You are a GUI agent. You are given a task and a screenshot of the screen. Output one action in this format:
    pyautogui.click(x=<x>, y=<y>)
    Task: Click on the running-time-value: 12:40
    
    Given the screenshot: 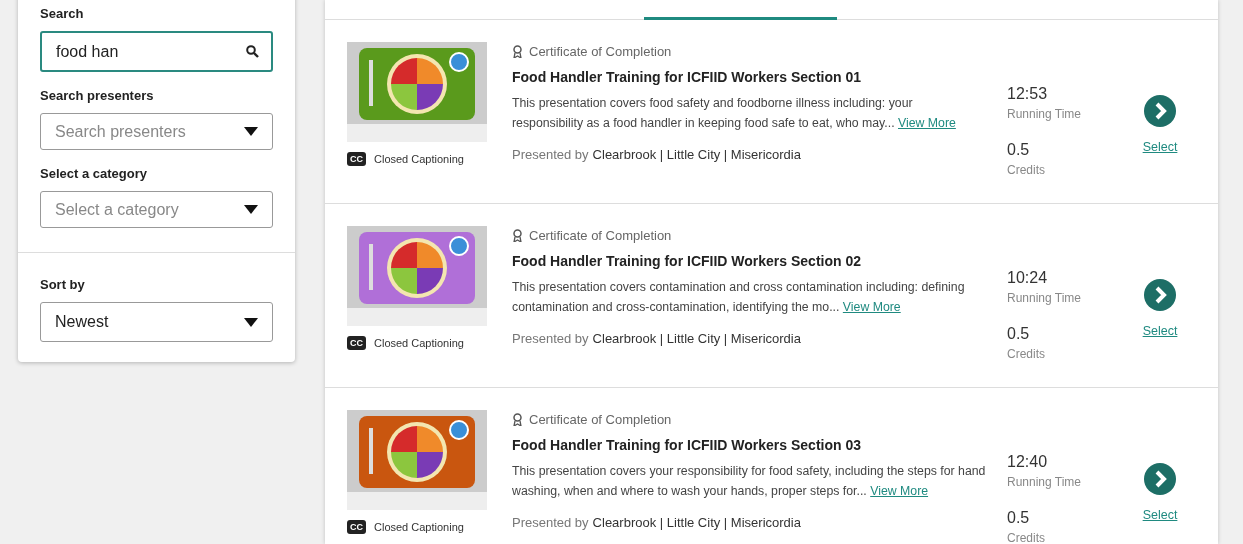 What is the action you would take?
    pyautogui.click(x=1028, y=462)
    